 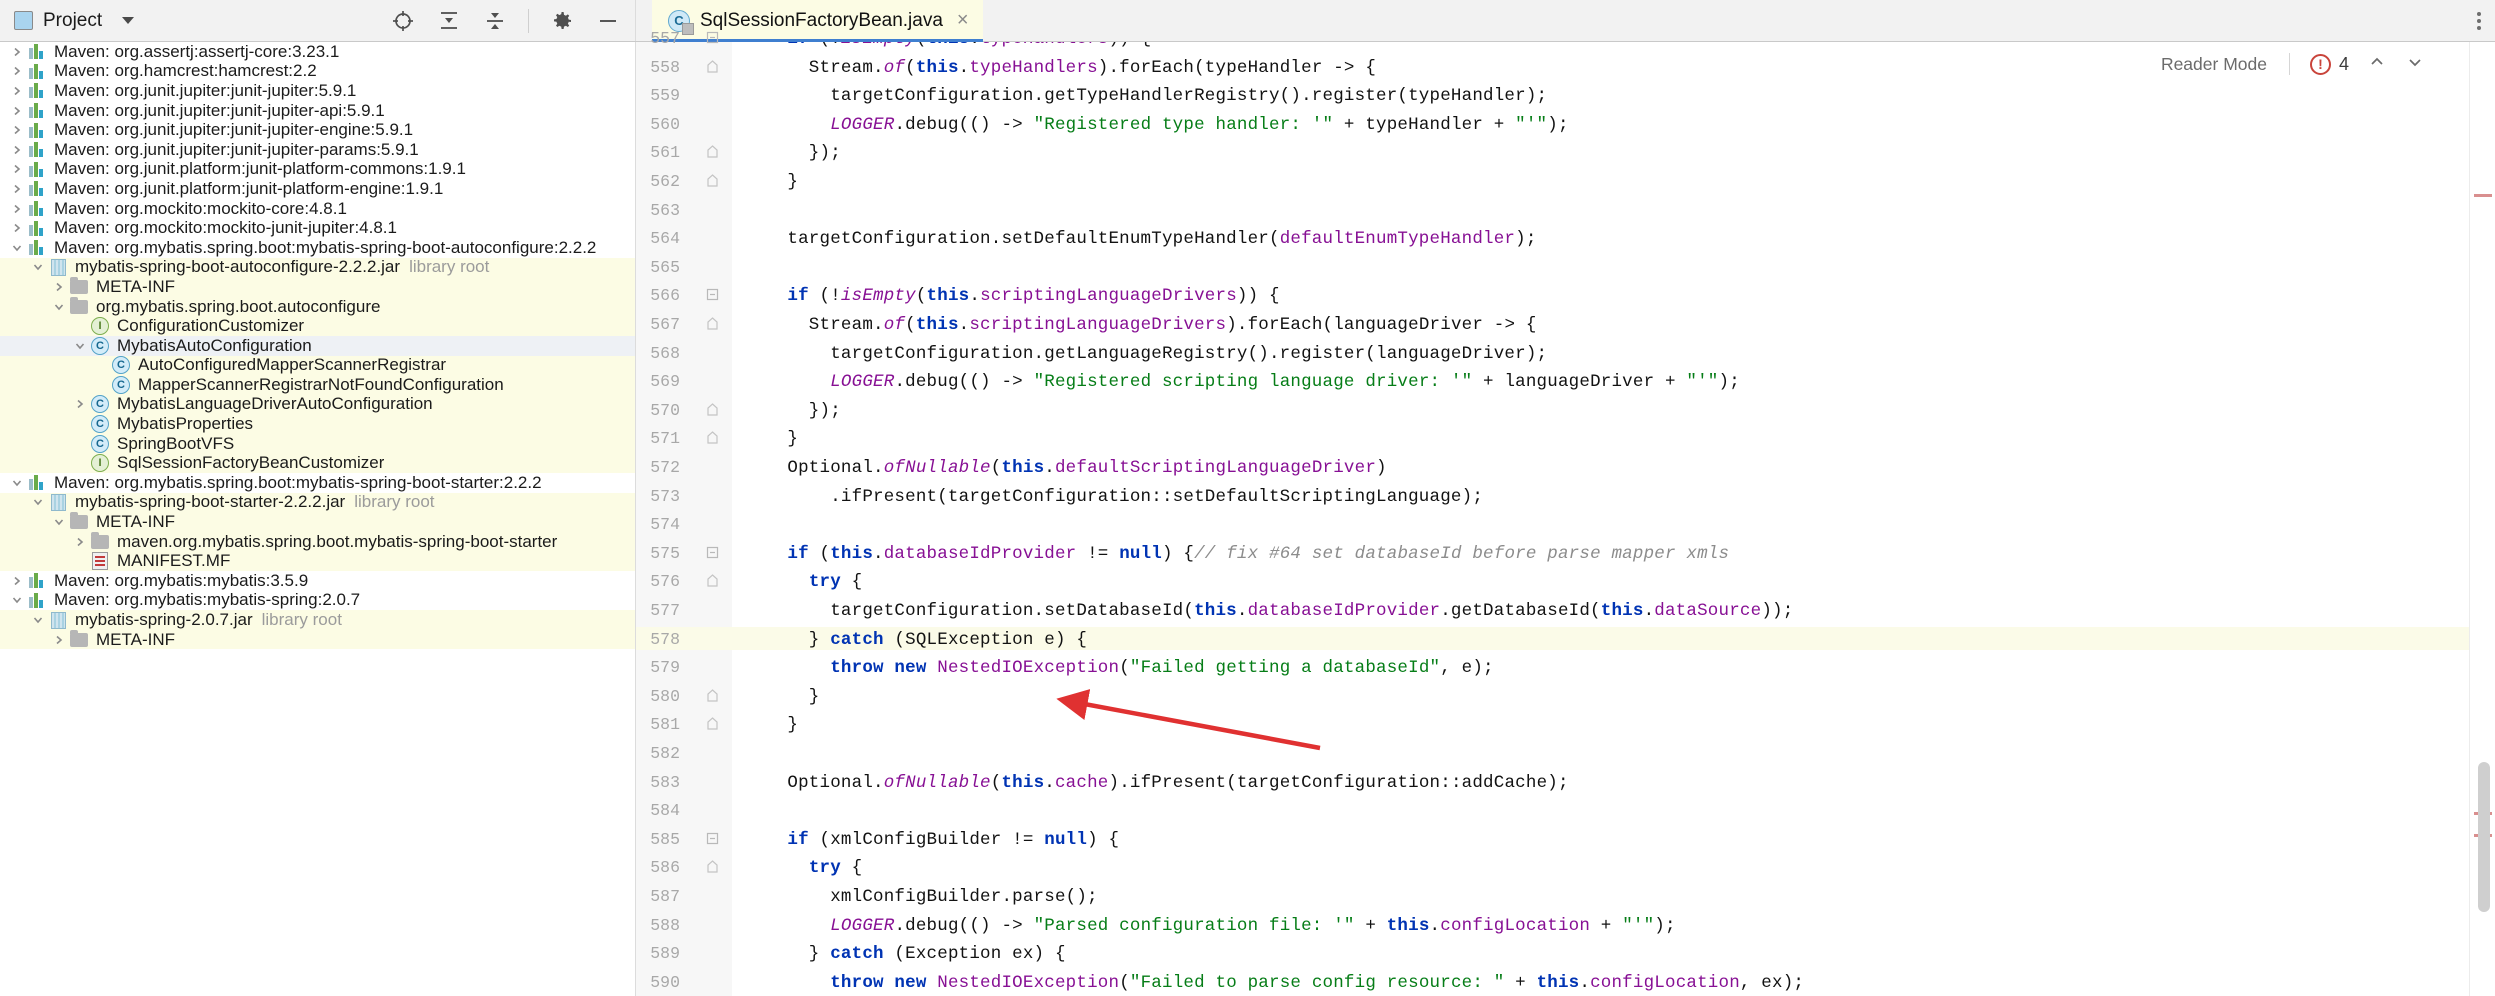 What do you see at coordinates (2479, 20) in the screenshot?
I see `more-options-icon` at bounding box center [2479, 20].